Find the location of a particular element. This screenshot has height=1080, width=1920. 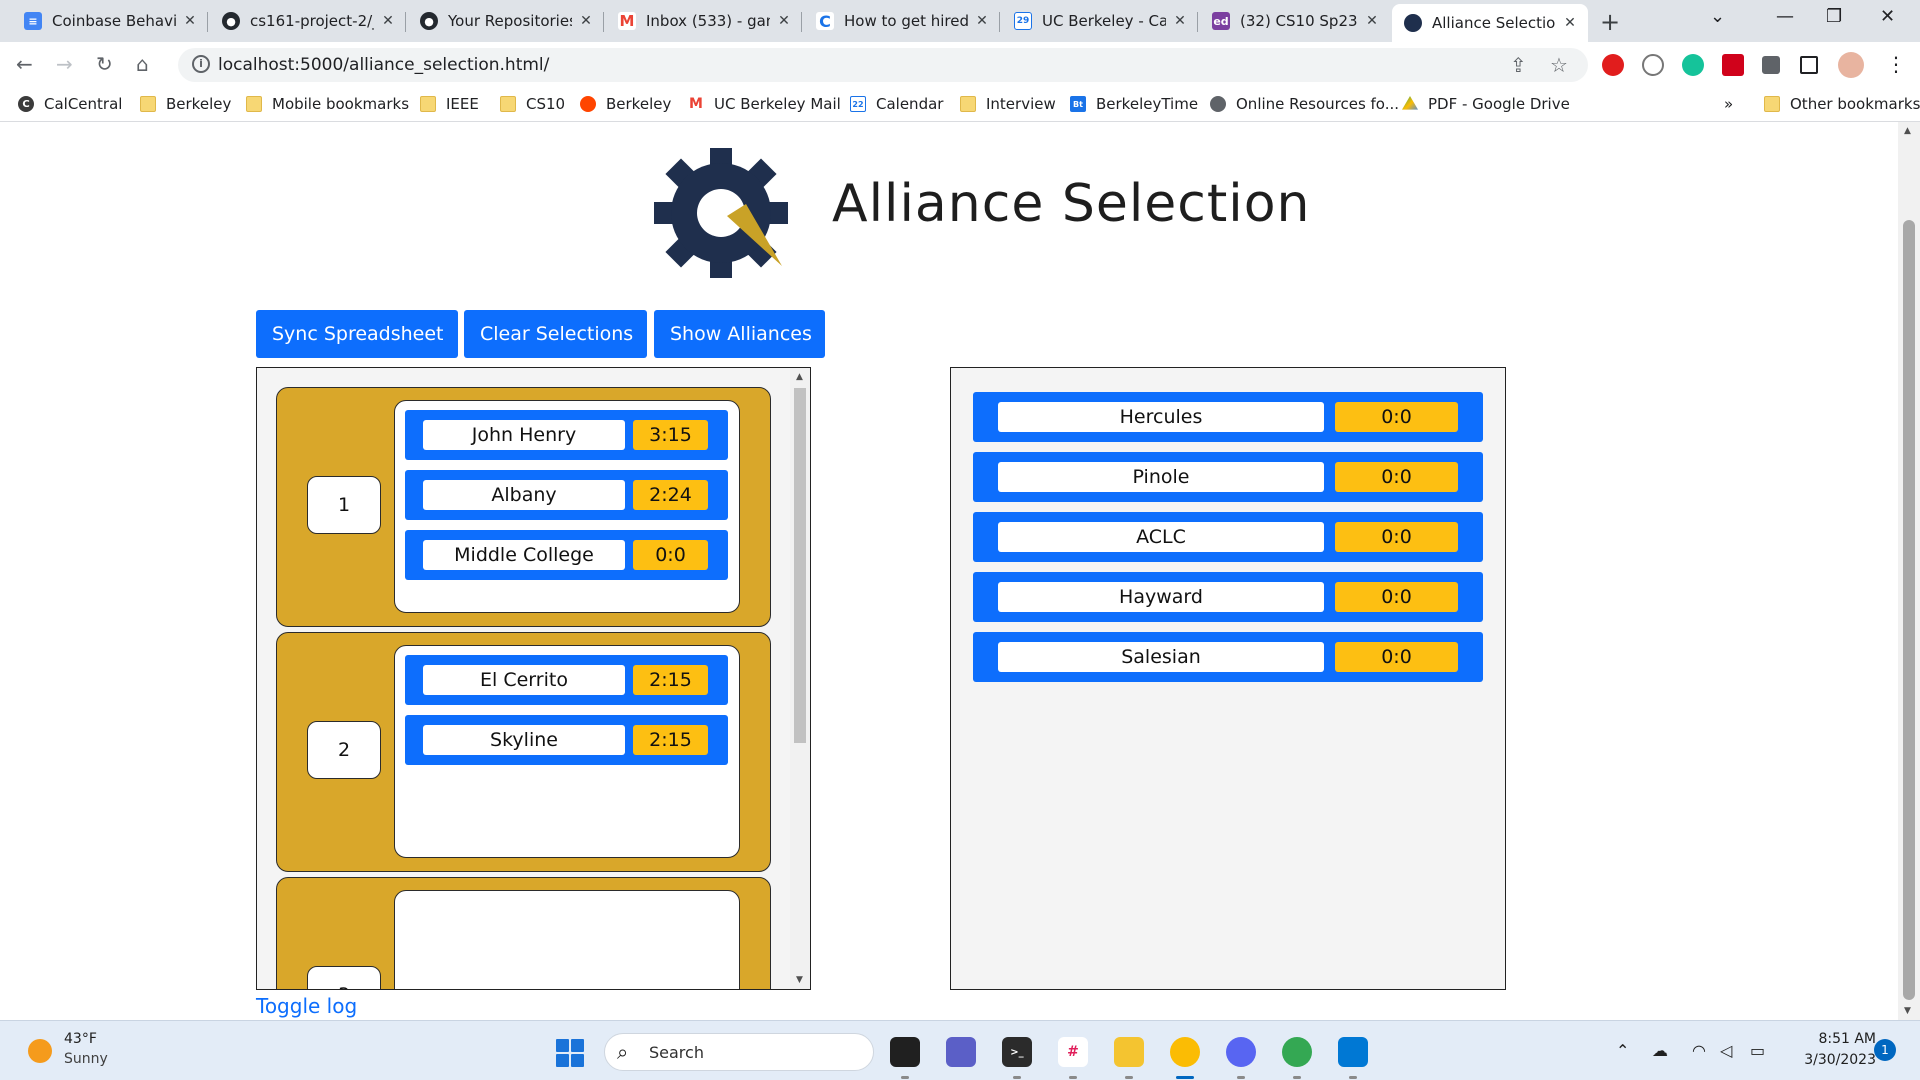

show-alliances-button: Show Alliances is located at coordinates (739, 334).